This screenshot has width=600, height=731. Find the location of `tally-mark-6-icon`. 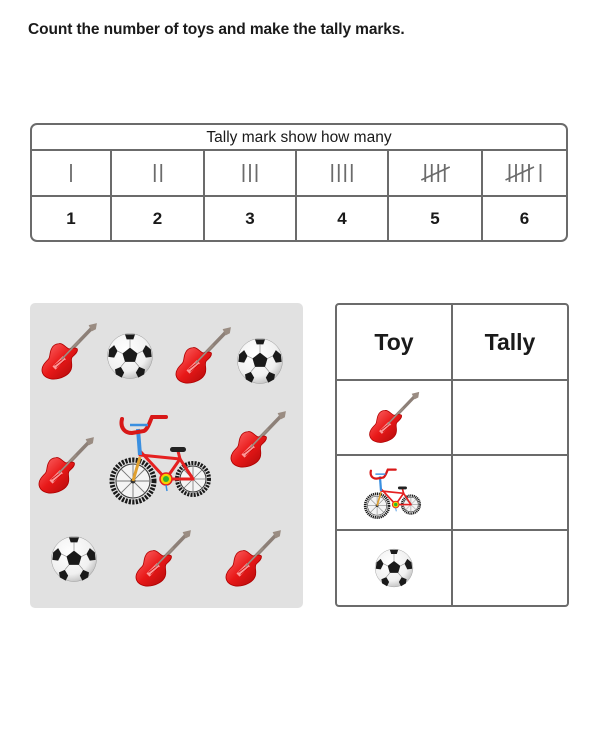

tally-mark-6-icon is located at coordinates (522, 173).